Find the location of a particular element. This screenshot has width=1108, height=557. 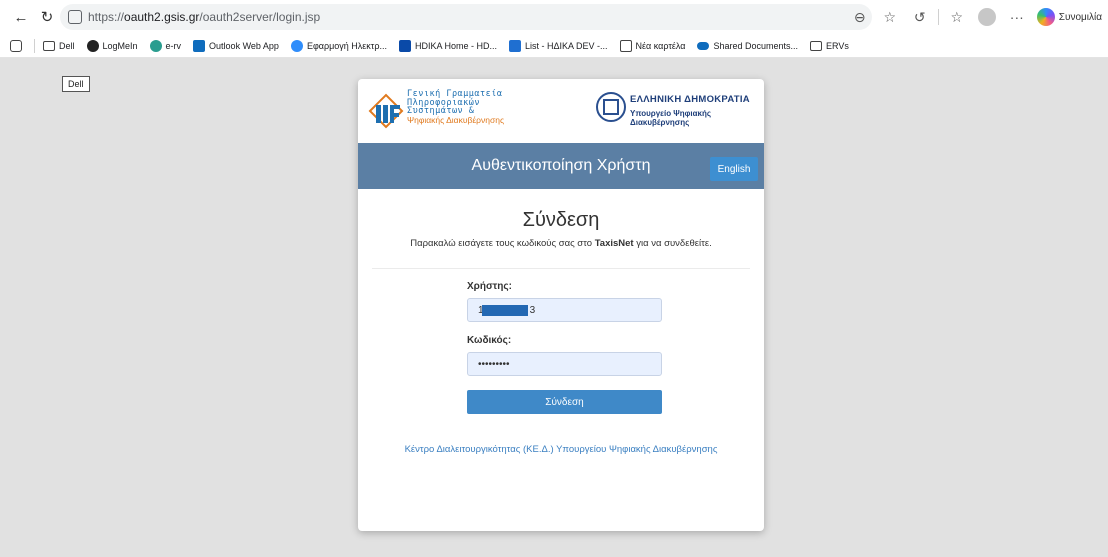

reading-mode-icon: ⊖ is located at coordinates (860, 17).